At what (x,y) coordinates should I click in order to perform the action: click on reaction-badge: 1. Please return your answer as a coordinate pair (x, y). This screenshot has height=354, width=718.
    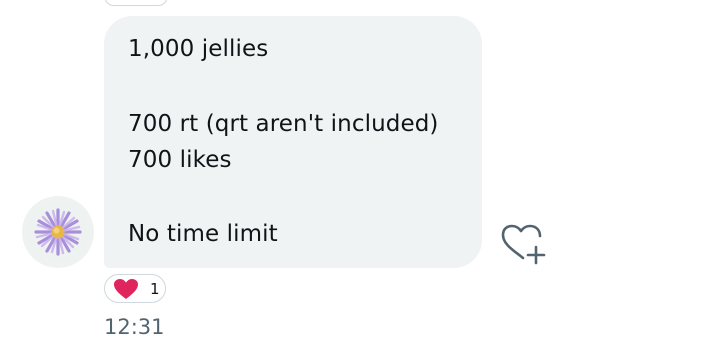
    Looking at the image, I should click on (135, 288).